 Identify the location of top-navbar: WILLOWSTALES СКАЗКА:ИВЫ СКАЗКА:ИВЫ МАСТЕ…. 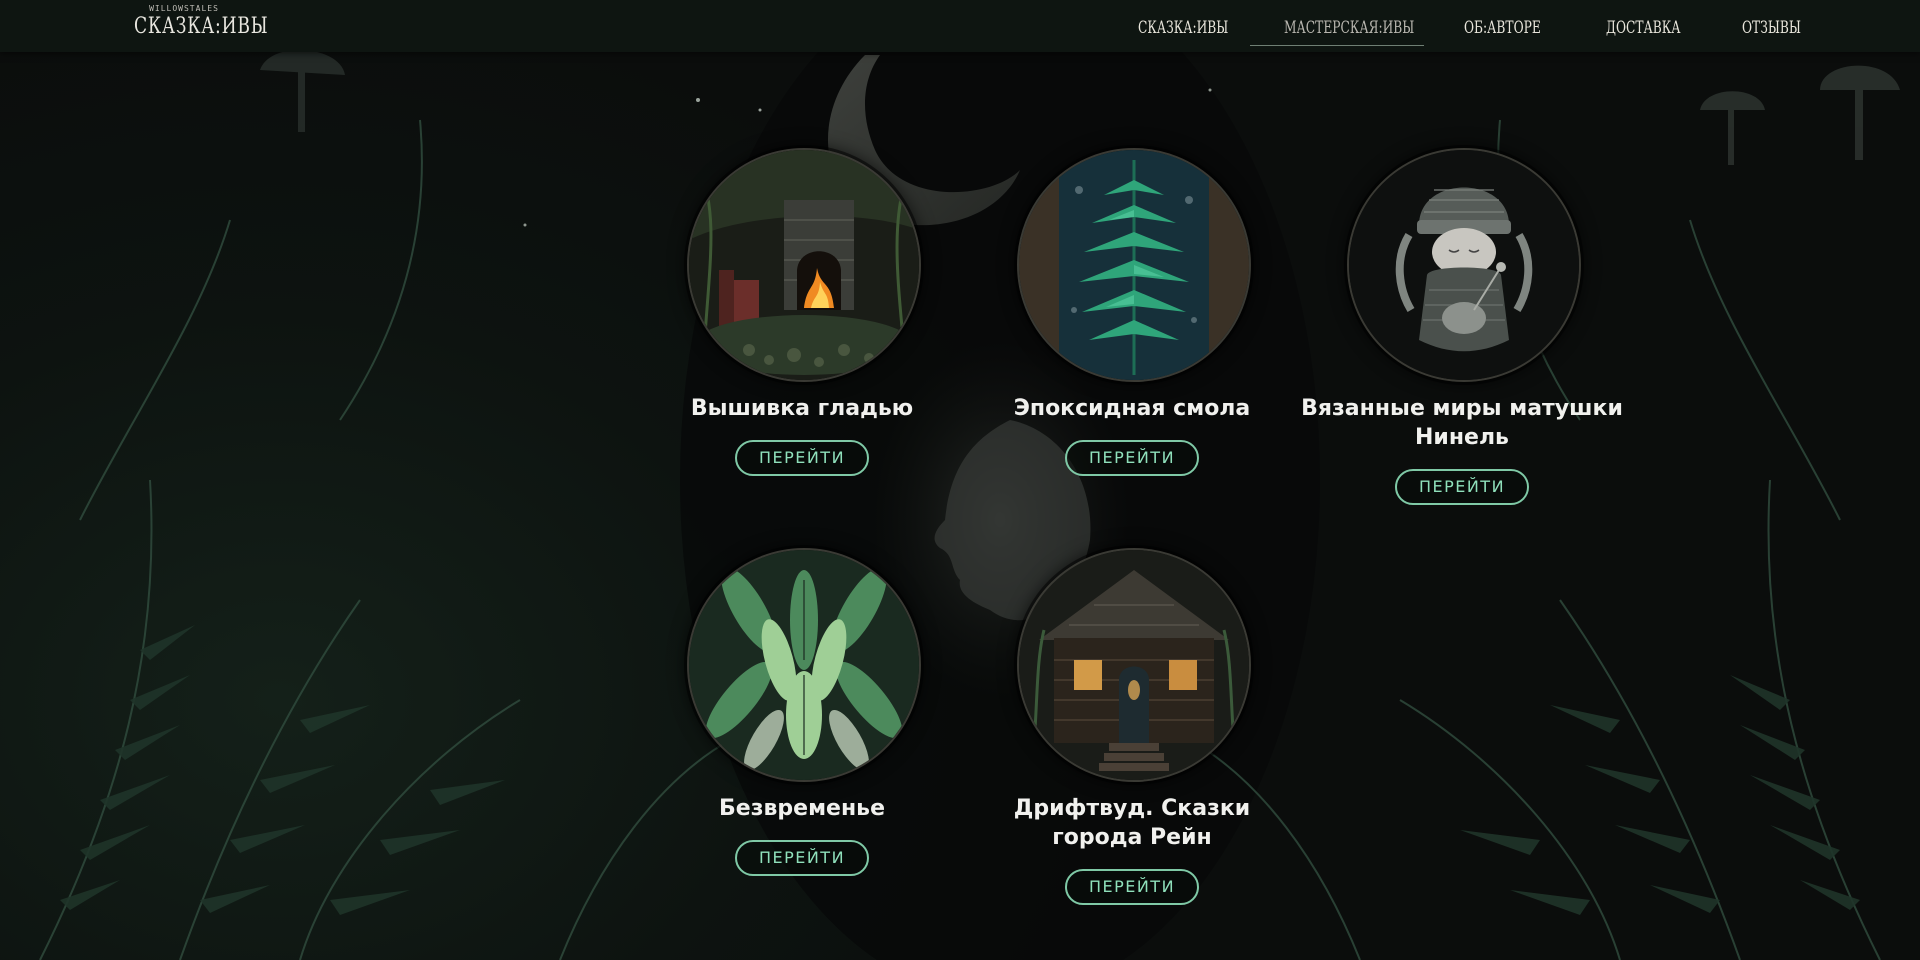
(960, 26).